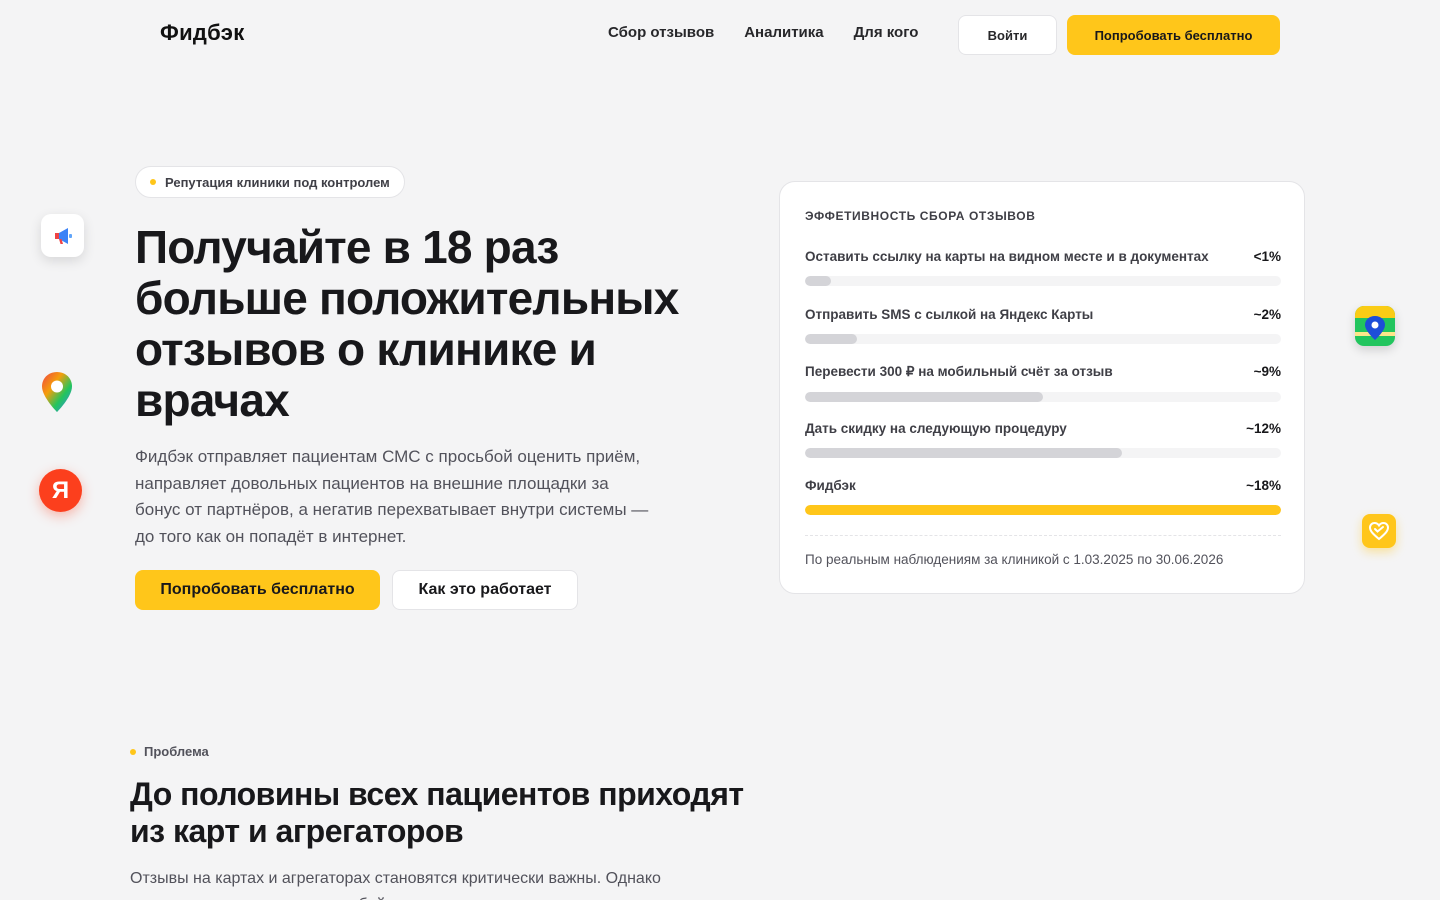 This screenshot has width=1440, height=900. What do you see at coordinates (62, 235) in the screenshot?
I see `megaphone-icon` at bounding box center [62, 235].